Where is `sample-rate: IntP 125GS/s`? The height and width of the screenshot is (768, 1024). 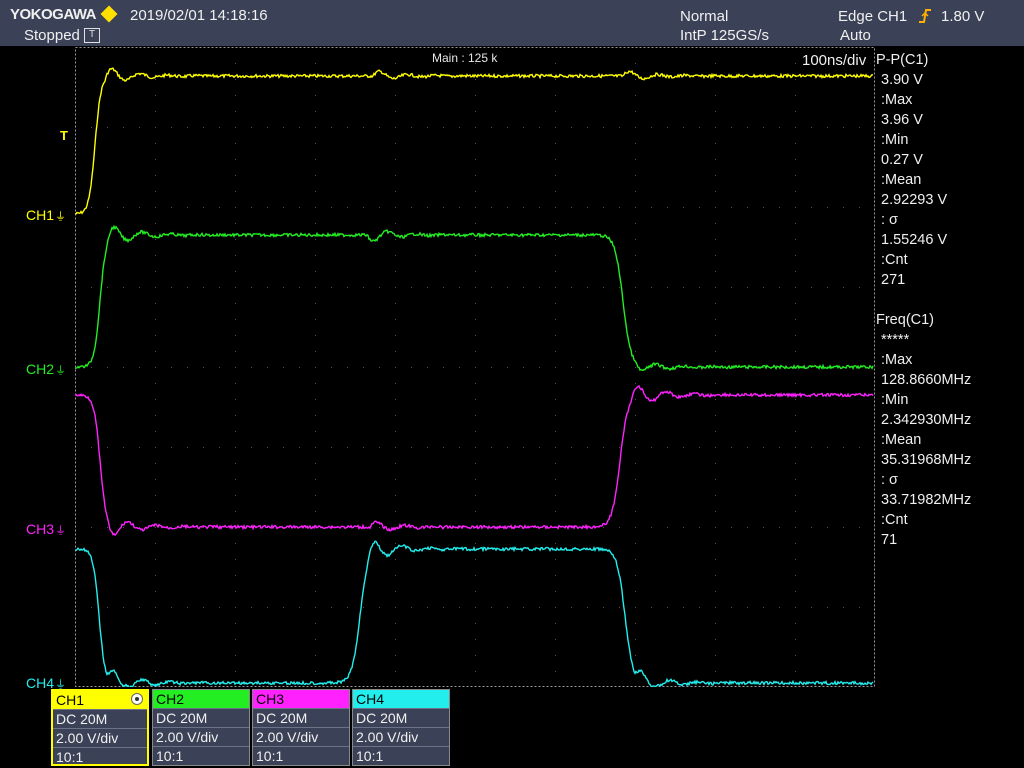
sample-rate: IntP 125GS/s is located at coordinates (724, 35).